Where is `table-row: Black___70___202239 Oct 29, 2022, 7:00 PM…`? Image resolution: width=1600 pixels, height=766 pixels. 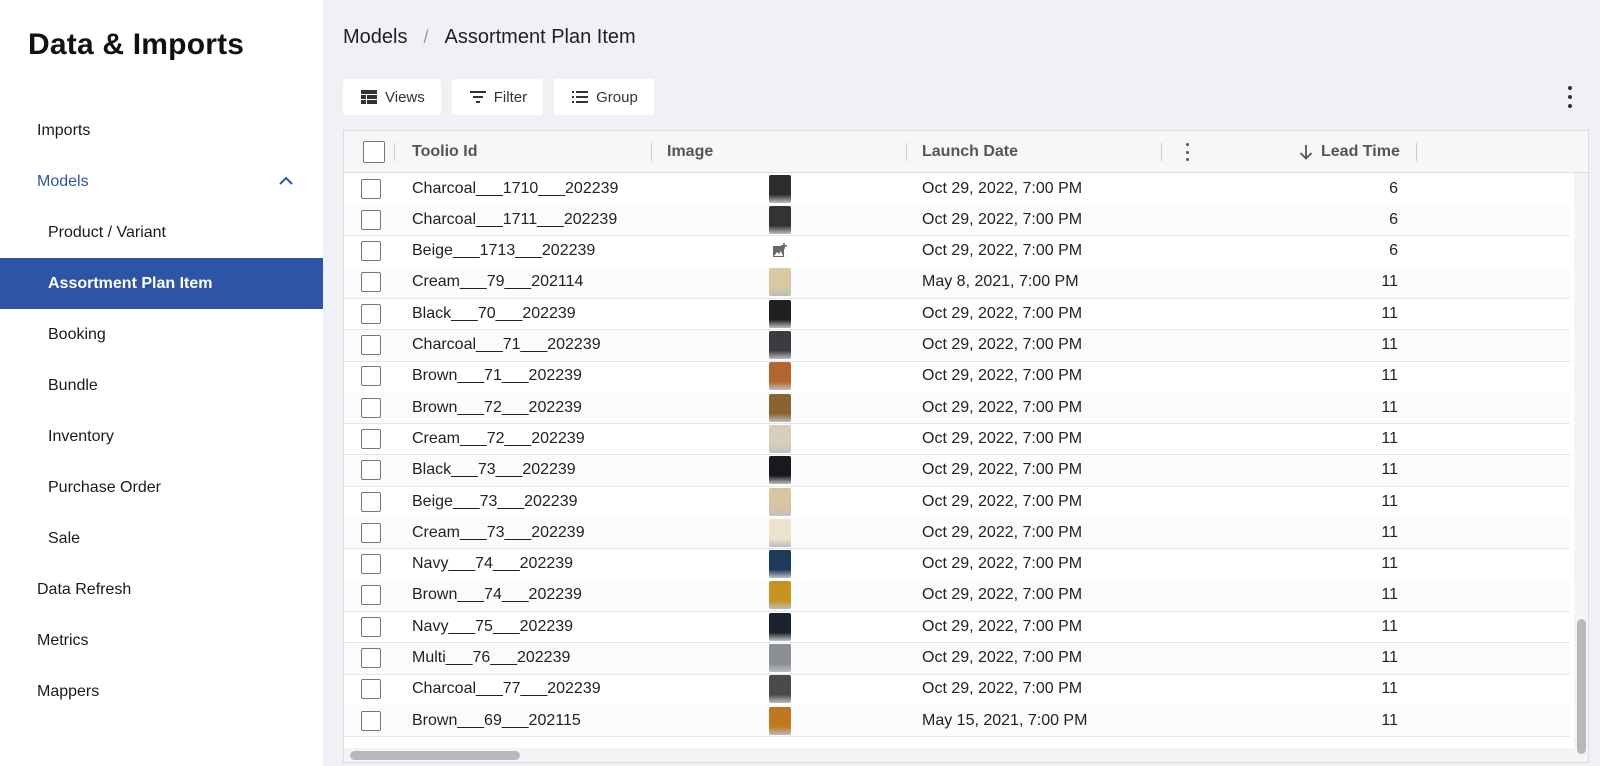 table-row: Black___70___202239 Oct 29, 2022, 7:00 PM… is located at coordinates (957, 314).